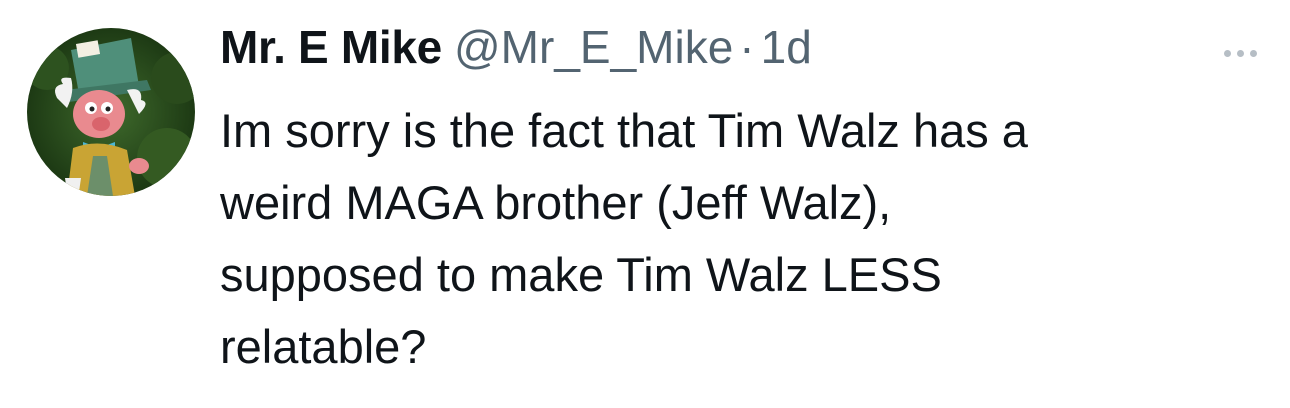  What do you see at coordinates (786, 47) in the screenshot?
I see `tweet-timestamp: 1d` at bounding box center [786, 47].